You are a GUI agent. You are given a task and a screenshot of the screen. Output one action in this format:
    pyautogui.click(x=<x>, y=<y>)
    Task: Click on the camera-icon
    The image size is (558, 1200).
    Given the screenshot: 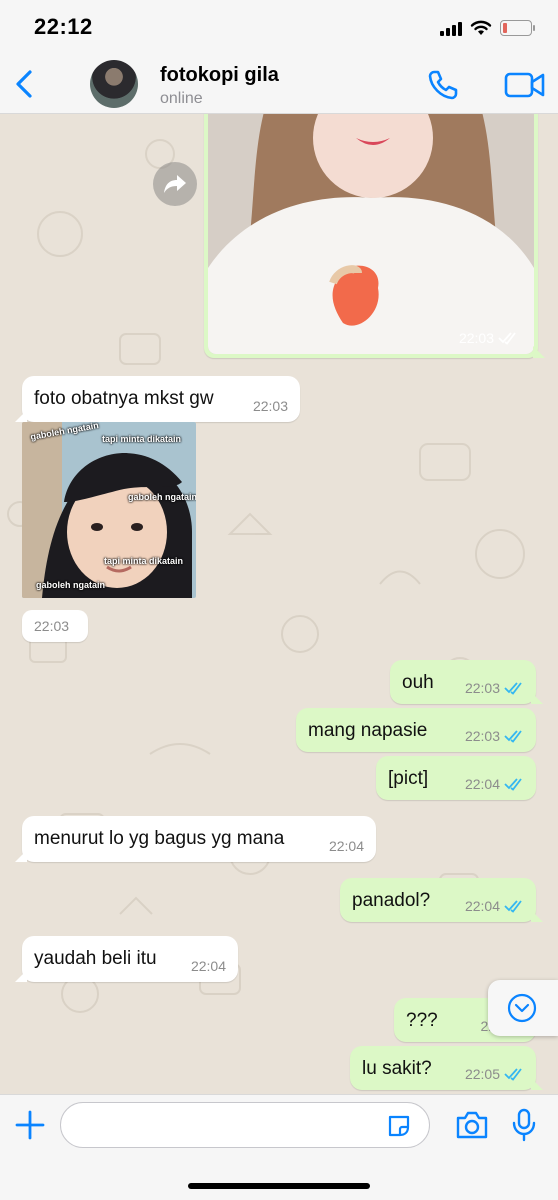 What is the action you would take?
    pyautogui.click(x=472, y=1125)
    